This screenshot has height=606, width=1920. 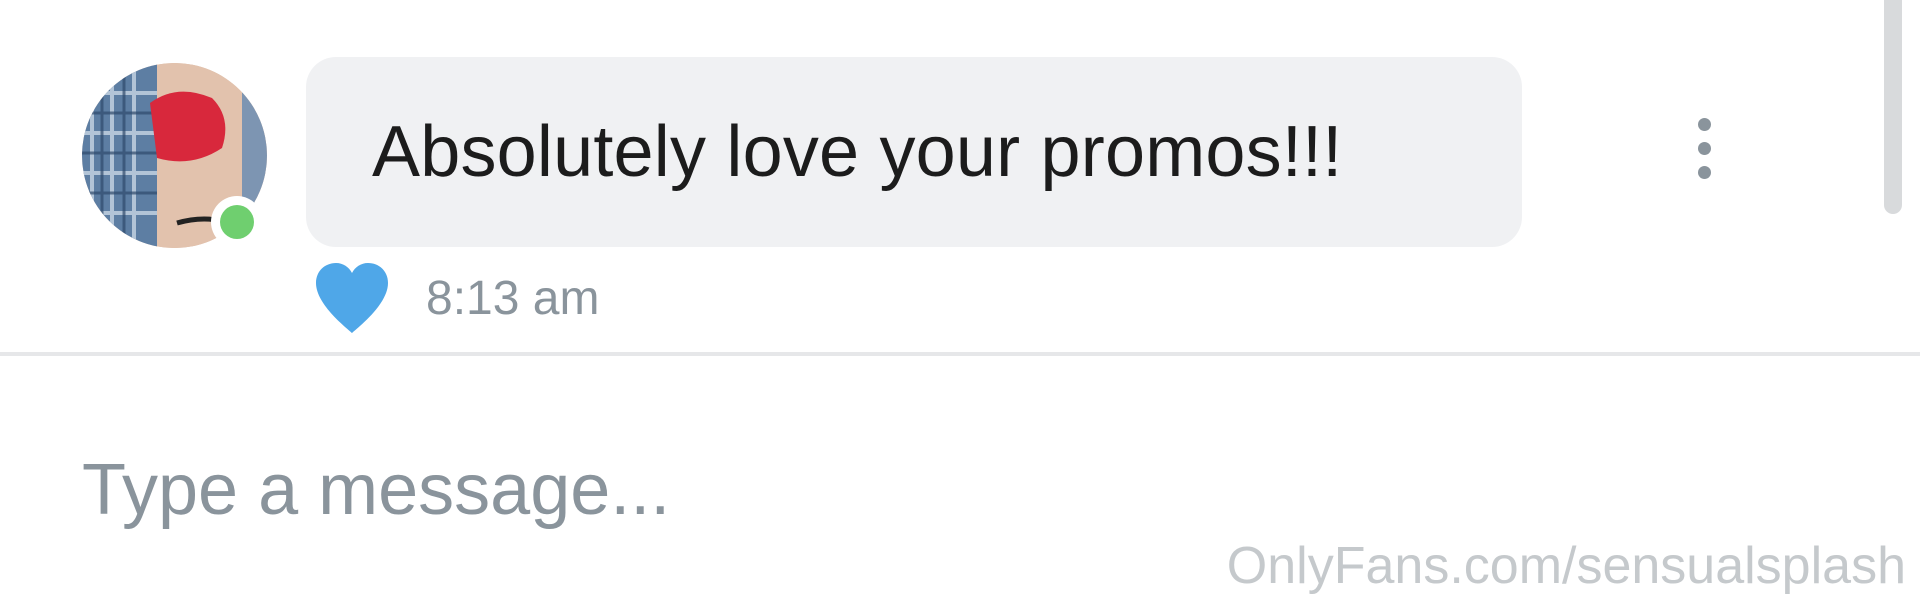 What do you see at coordinates (960, 354) in the screenshot?
I see `composer-divider` at bounding box center [960, 354].